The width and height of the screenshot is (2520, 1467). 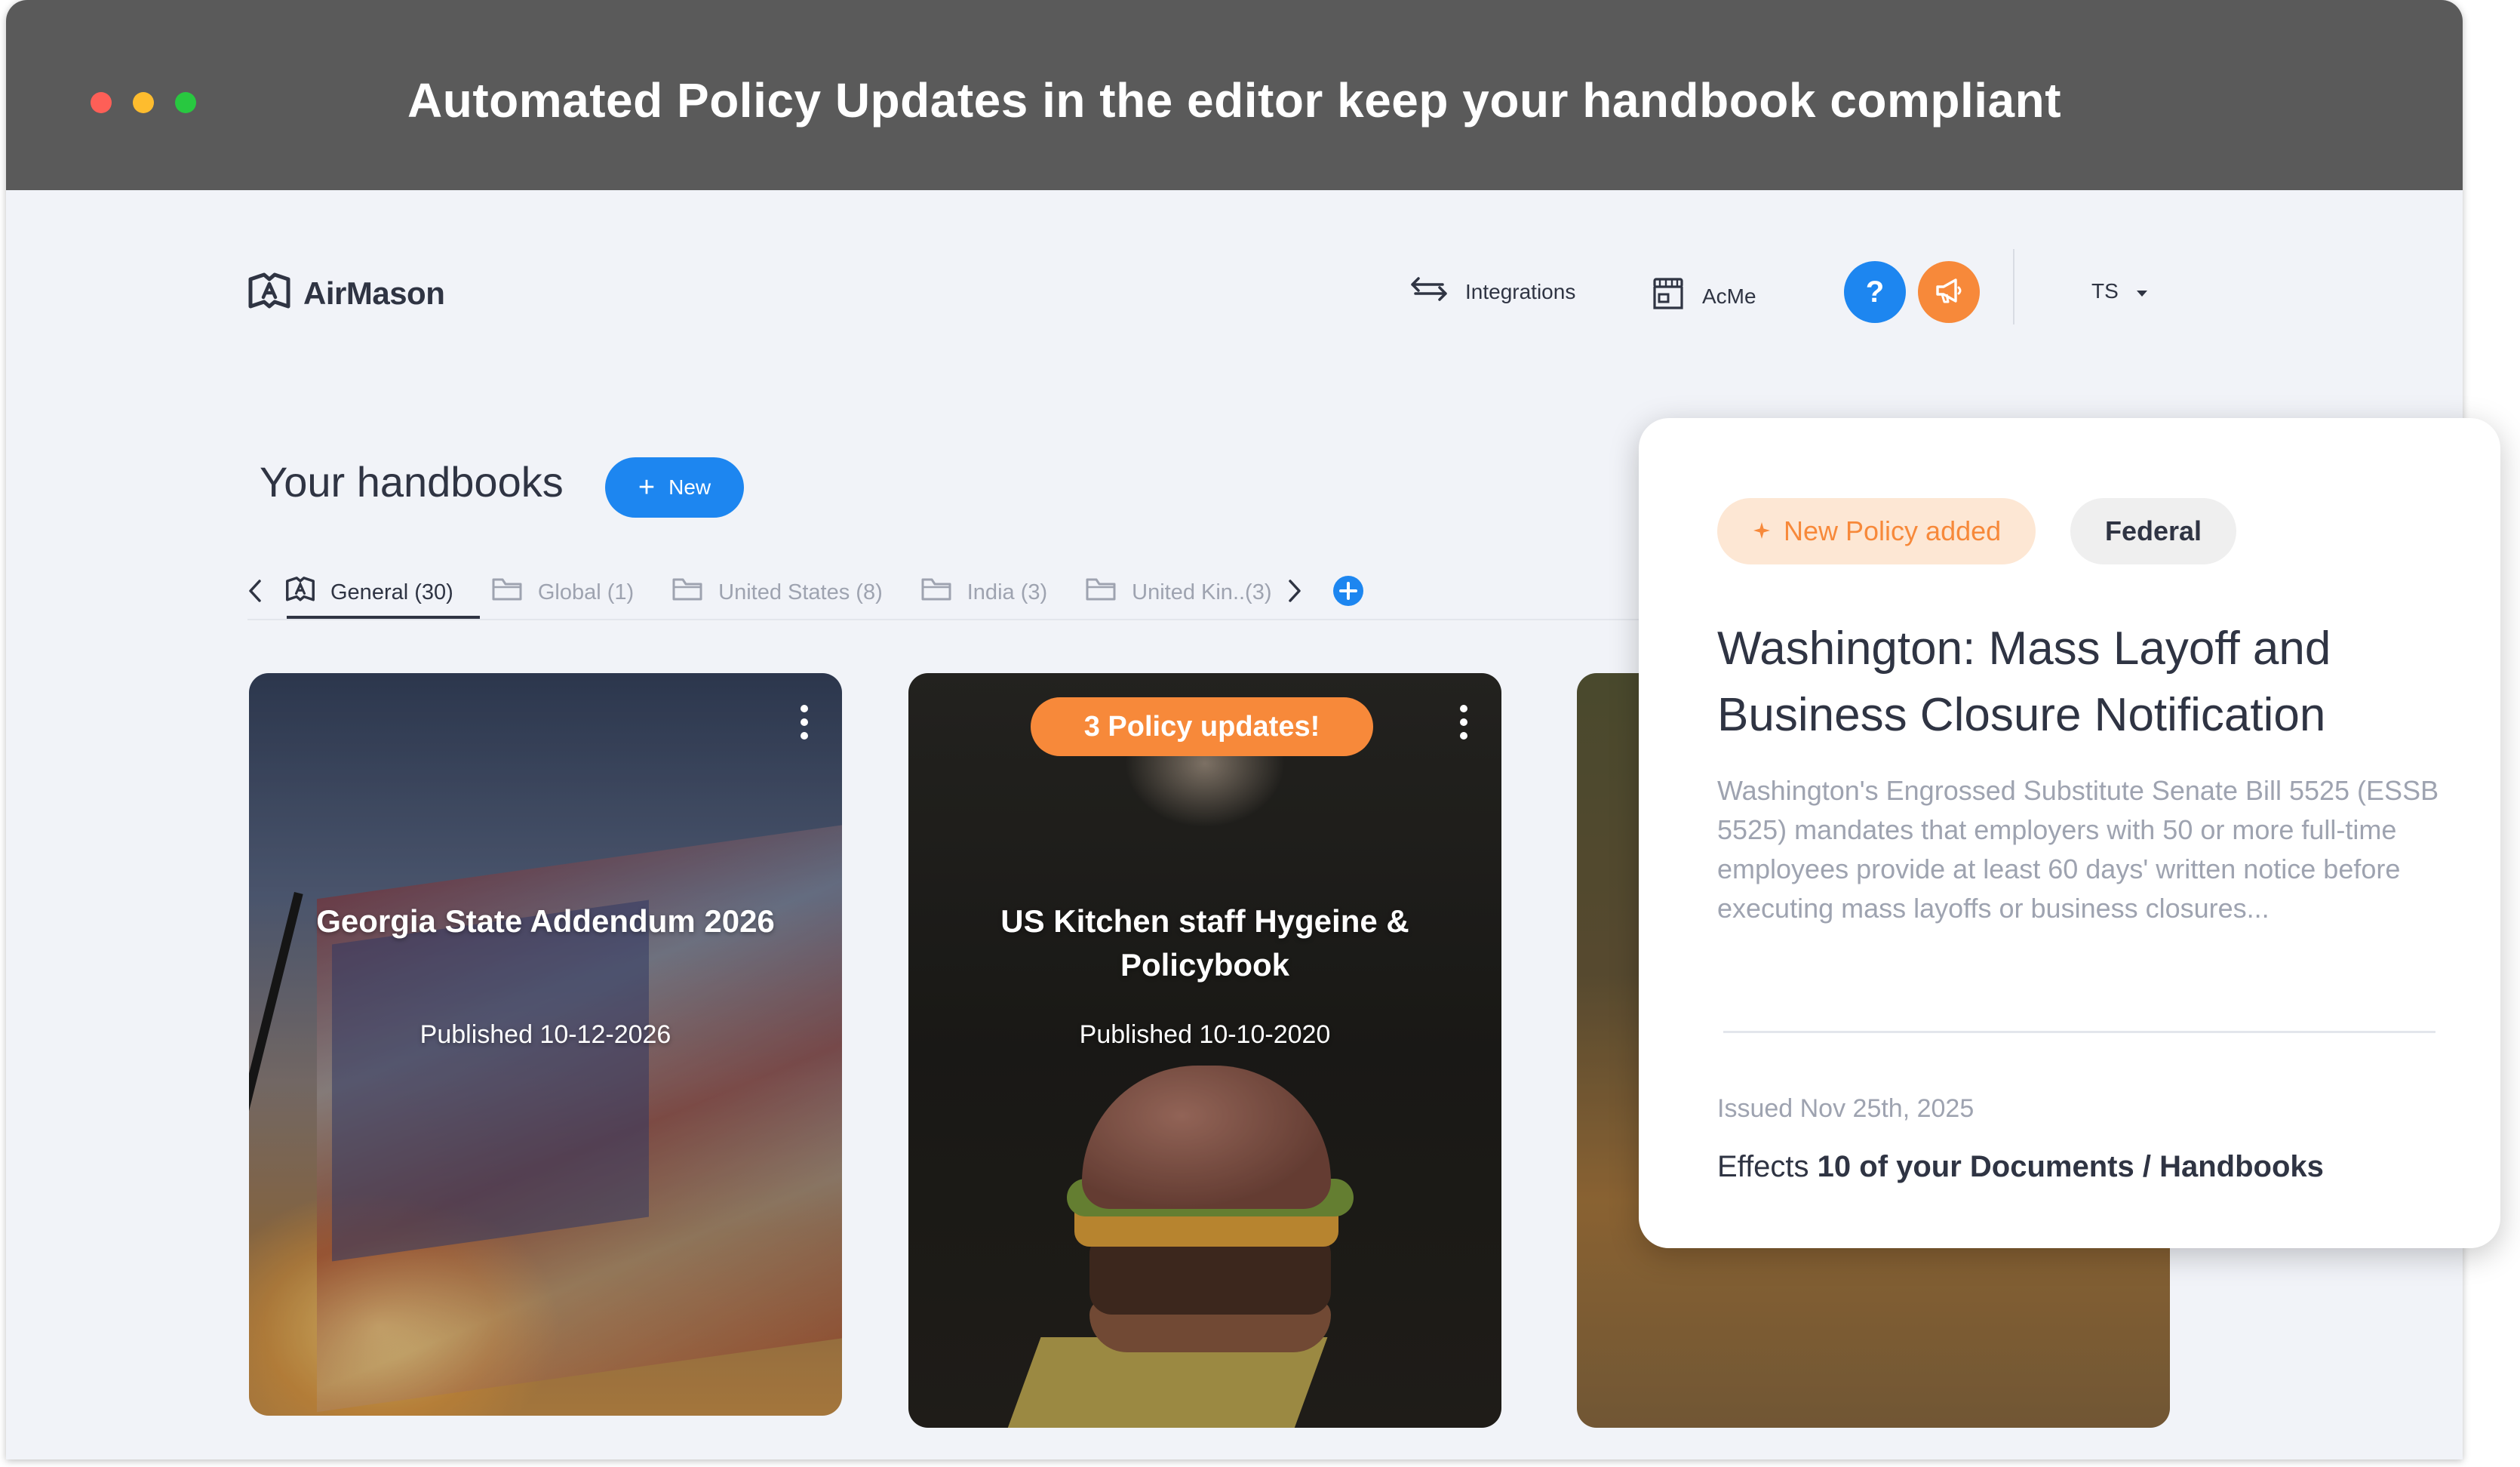 I want to click on tab-india-label: India (3), so click(x=1007, y=592).